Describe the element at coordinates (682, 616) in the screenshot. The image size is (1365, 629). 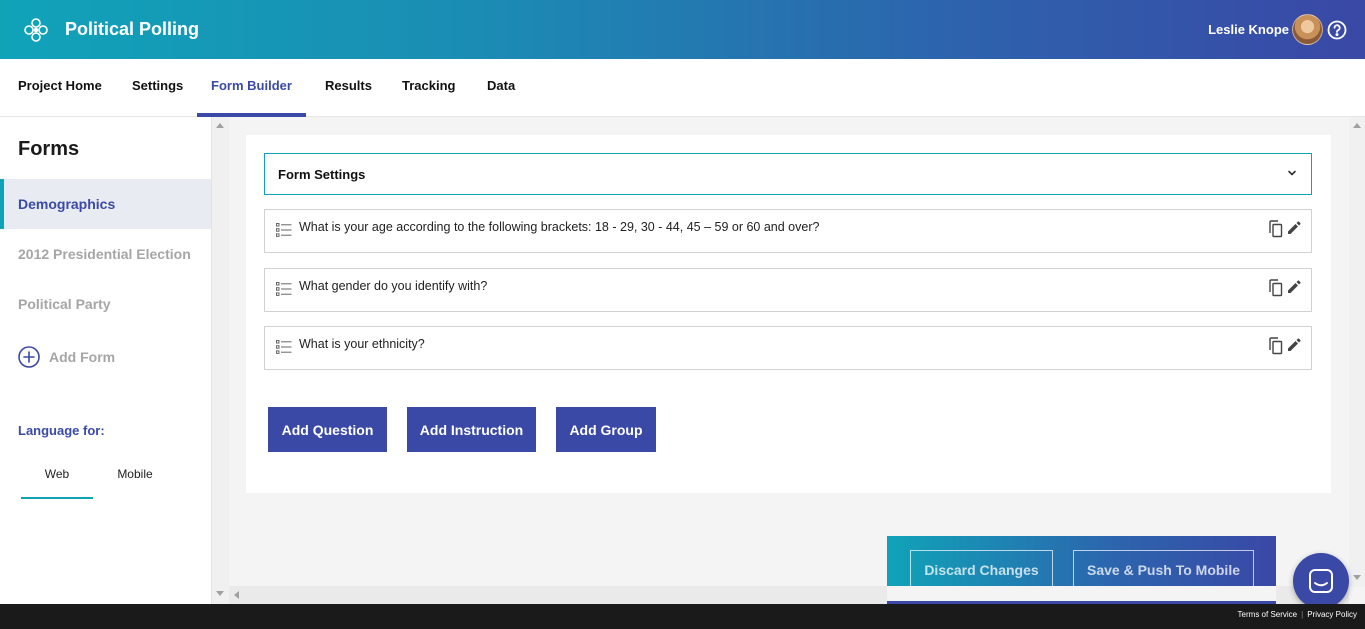
I see `page-footer: Terms of Service | Privacy Policy` at that location.